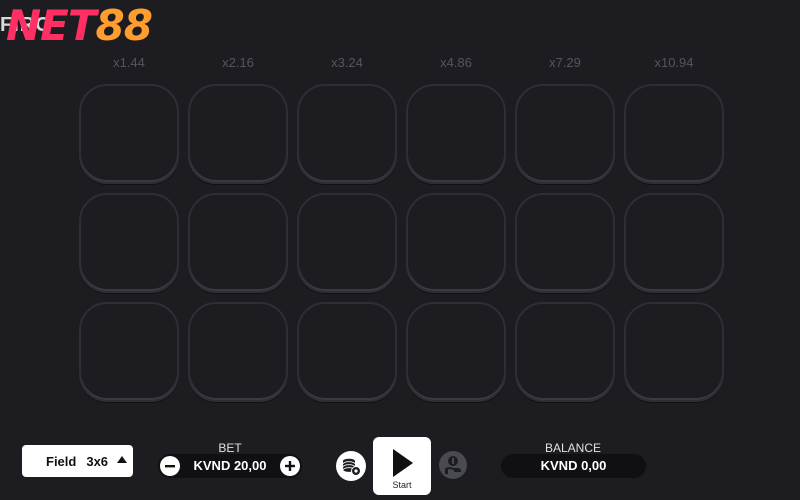  I want to click on increase-bet-button, so click(290, 466).